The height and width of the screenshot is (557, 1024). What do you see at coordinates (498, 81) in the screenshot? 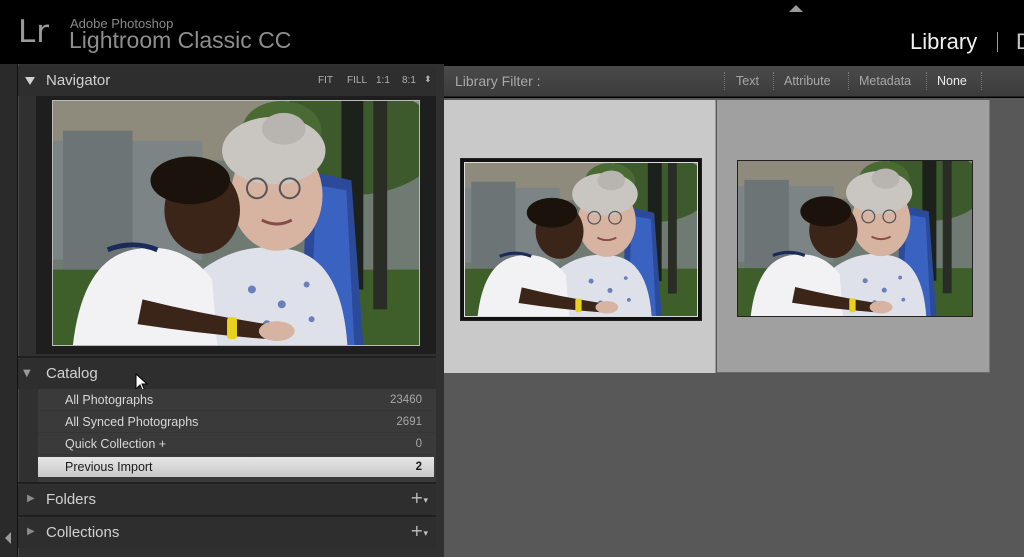
I see `library-filter-title: Library Filter :` at bounding box center [498, 81].